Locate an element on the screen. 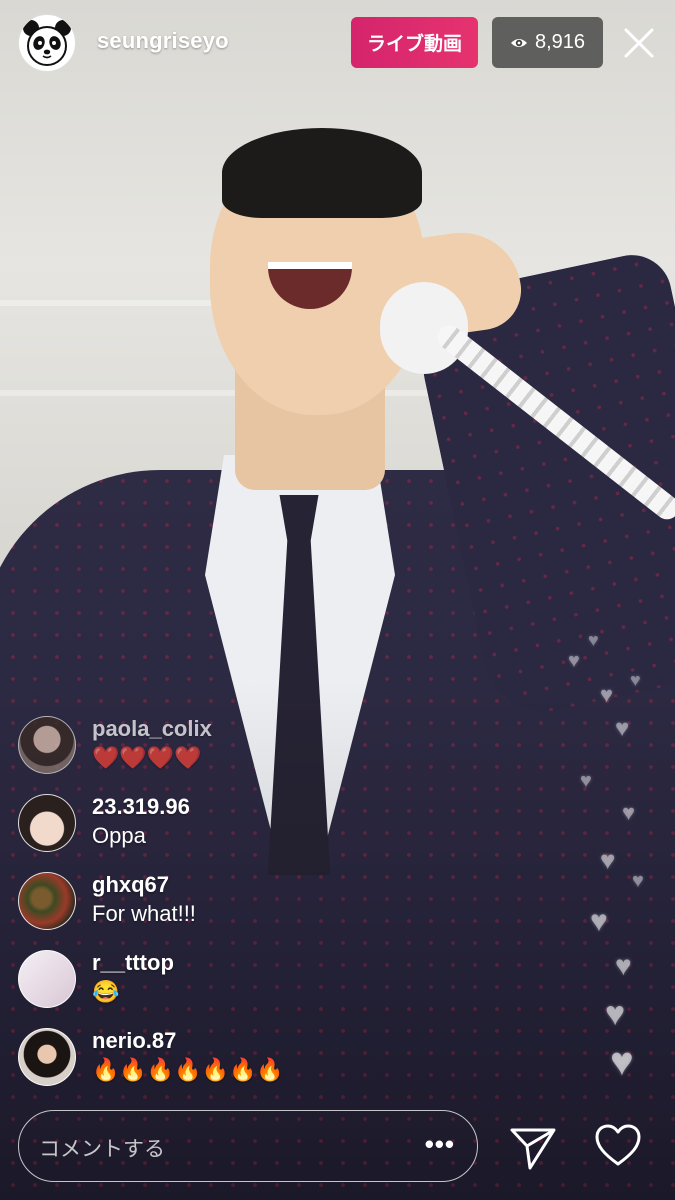 This screenshot has height=1200, width=675. like-button is located at coordinates (618, 1146).